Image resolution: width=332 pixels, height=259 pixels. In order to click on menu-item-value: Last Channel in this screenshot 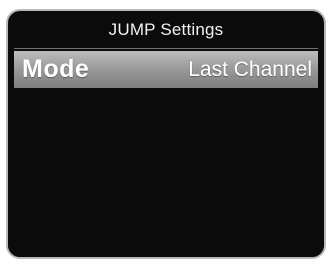, I will do `click(250, 69)`.